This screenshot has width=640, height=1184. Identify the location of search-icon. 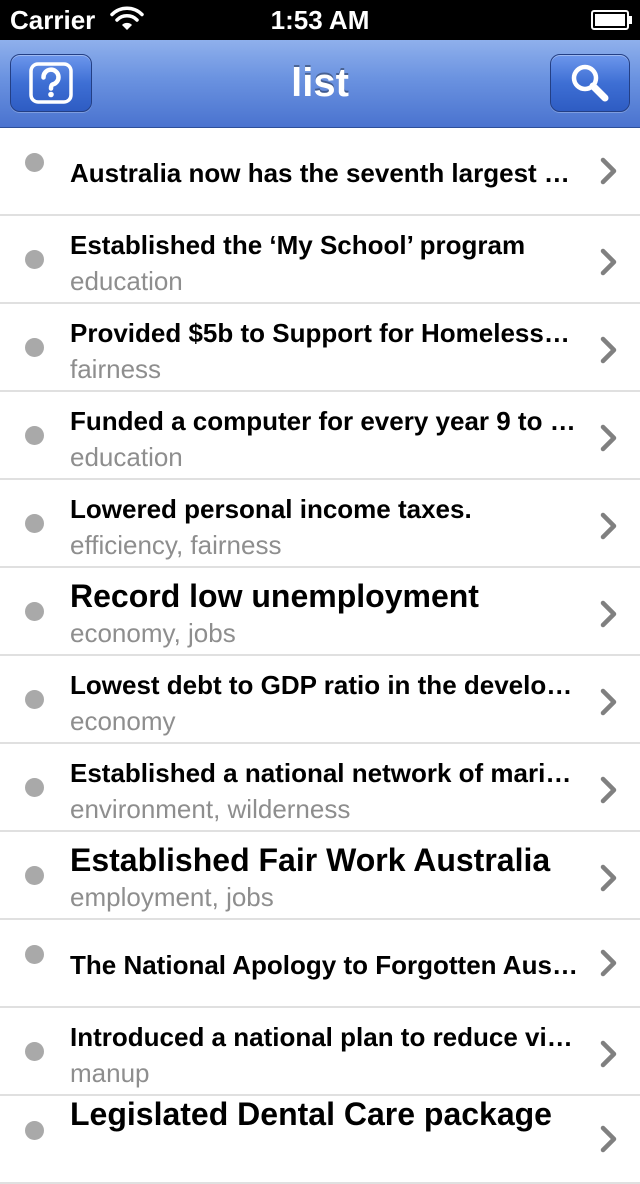
(590, 83).